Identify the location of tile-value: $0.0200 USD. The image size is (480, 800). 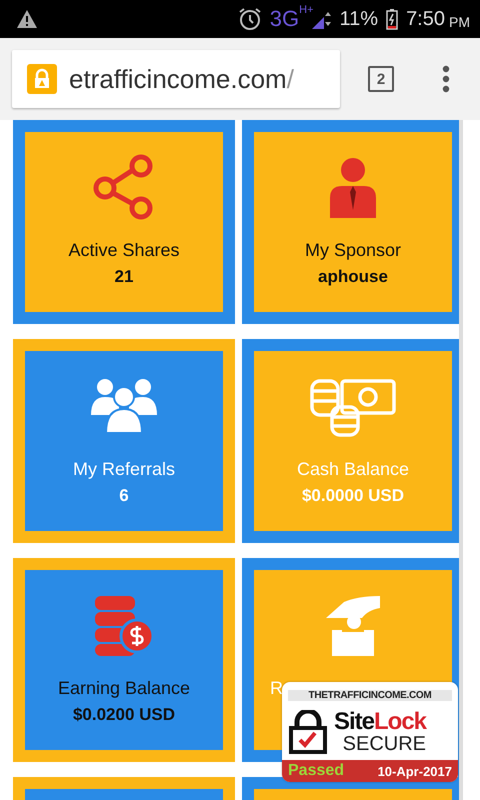
(124, 715).